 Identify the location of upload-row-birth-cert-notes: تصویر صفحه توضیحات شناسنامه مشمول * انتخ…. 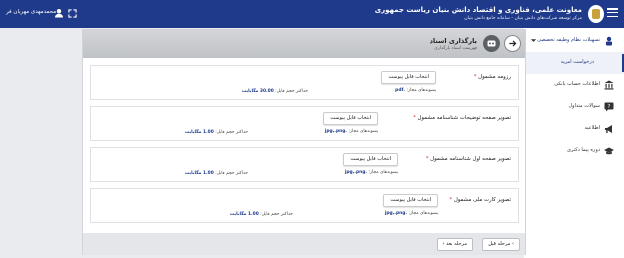
(304, 123).